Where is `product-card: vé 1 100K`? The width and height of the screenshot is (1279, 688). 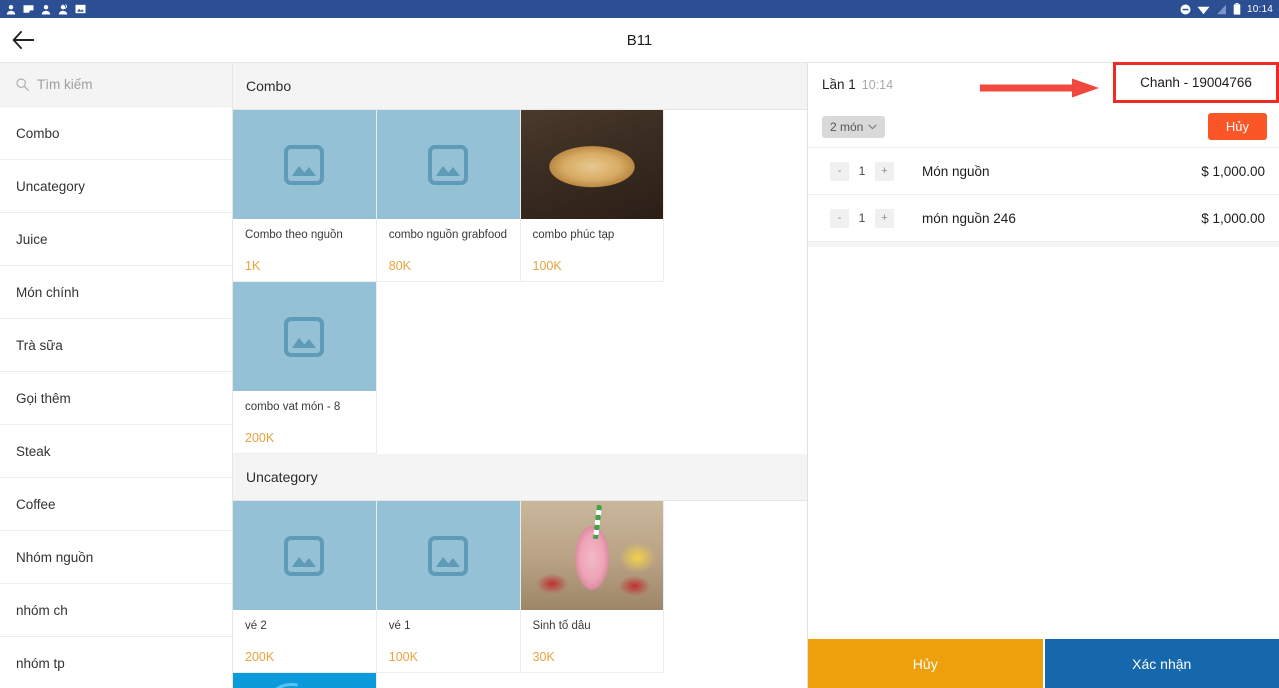
product-card: vé 1 100K is located at coordinates (448, 587).